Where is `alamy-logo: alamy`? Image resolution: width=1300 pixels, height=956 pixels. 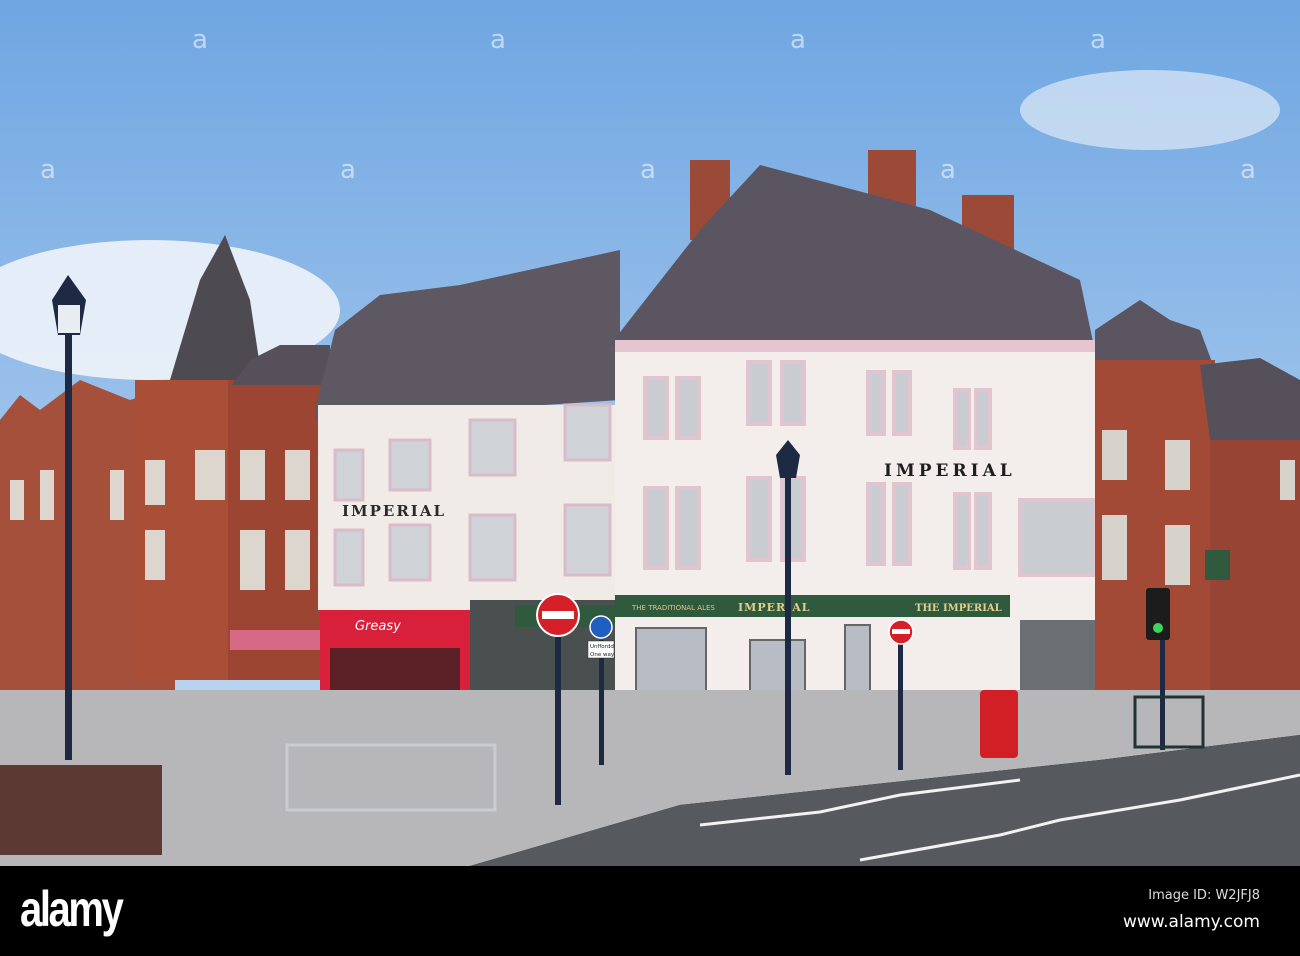 alamy-logo: alamy is located at coordinates (72, 909).